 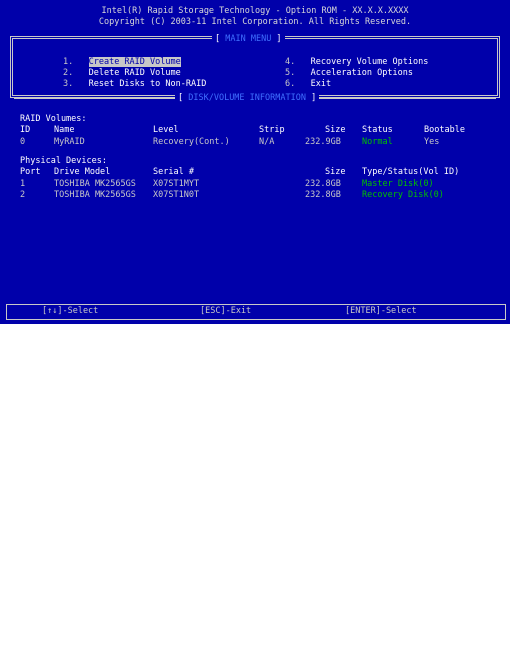 What do you see at coordinates (290, 73) in the screenshot?
I see `menu-item-number: 5.` at bounding box center [290, 73].